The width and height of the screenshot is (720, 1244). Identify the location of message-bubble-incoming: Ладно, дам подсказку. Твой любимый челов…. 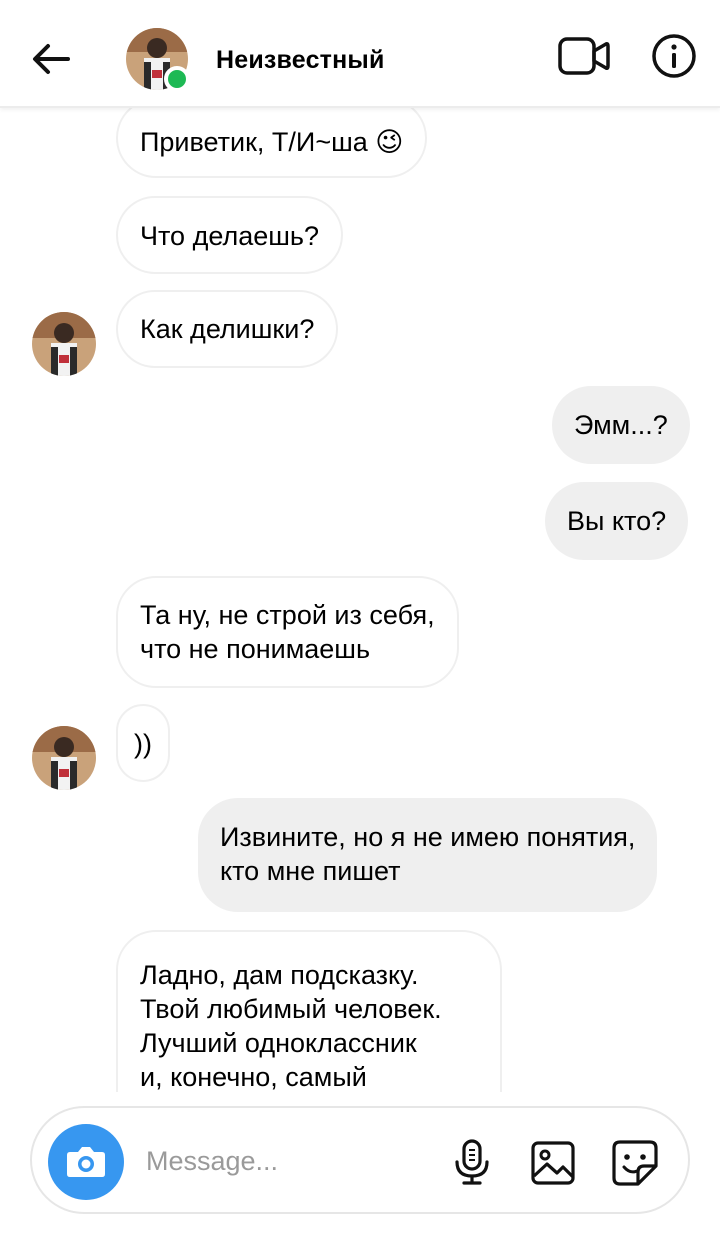
(309, 1011).